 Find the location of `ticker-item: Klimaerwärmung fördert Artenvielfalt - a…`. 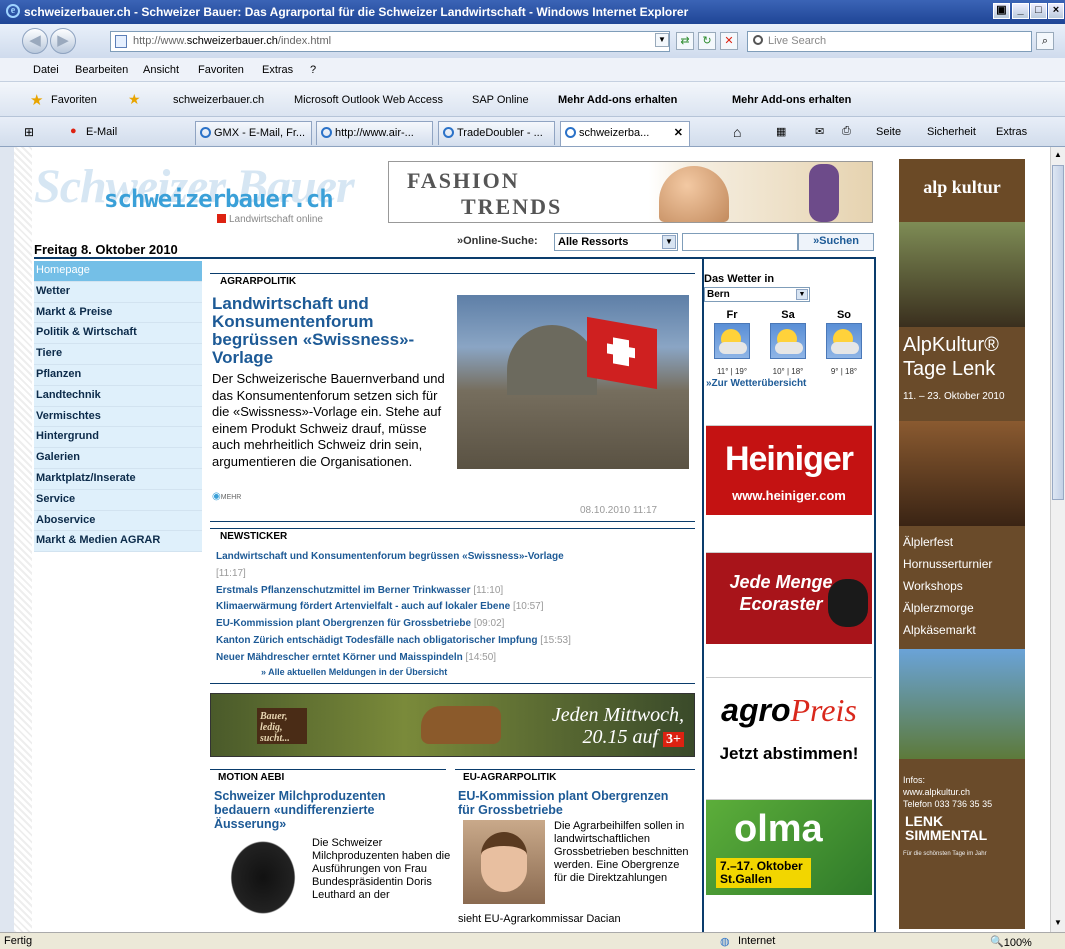

ticker-item: Klimaerwärmung fördert Artenvielfalt - a… is located at coordinates (380, 606).